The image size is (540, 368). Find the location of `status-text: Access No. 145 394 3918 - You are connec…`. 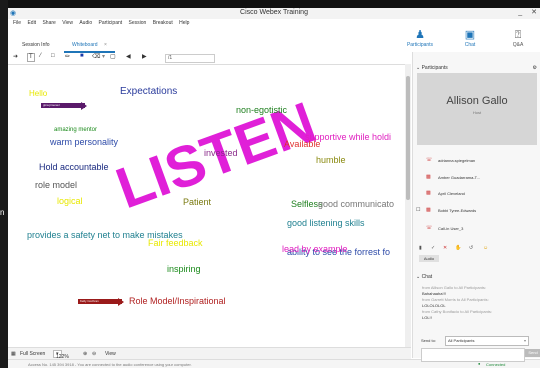

status-text: Access No. 145 394 3918 - You are connec… is located at coordinates (110, 364).